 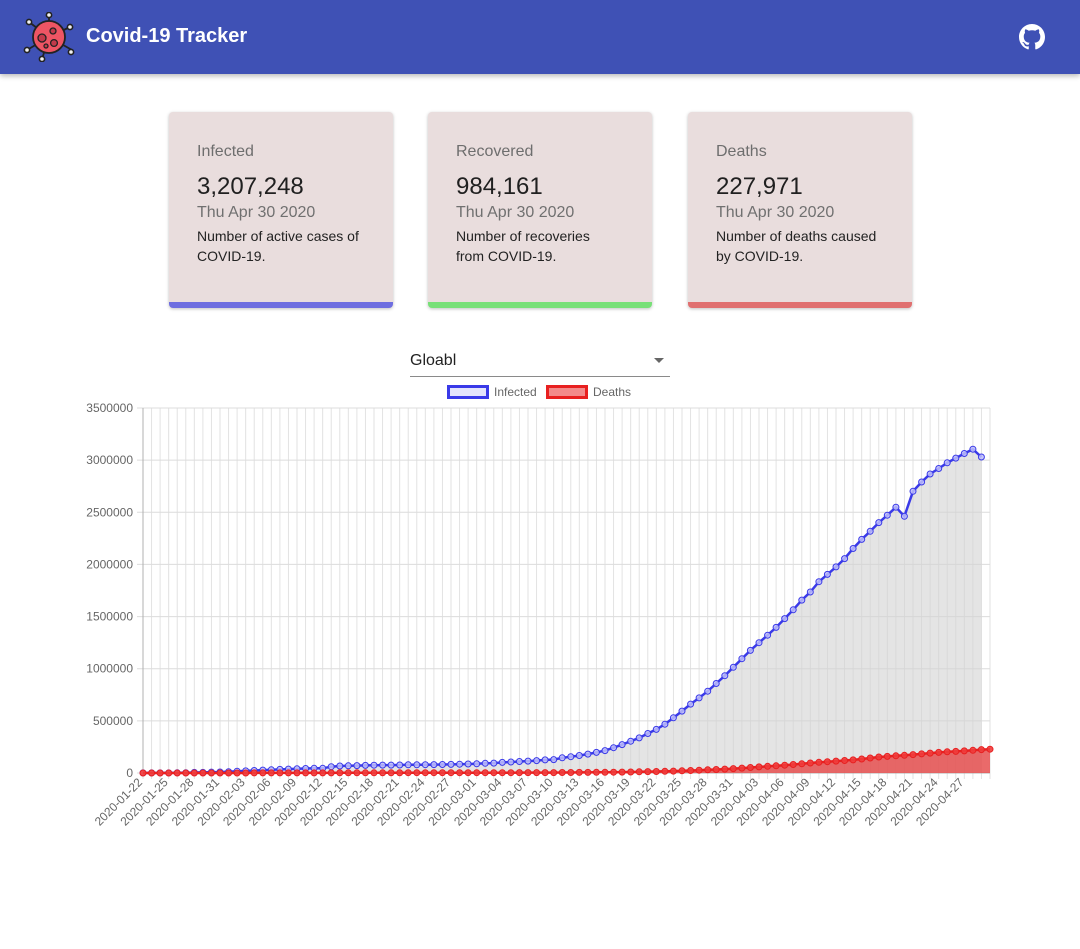 I want to click on y-tick-label: 1000000, so click(x=109, y=669).